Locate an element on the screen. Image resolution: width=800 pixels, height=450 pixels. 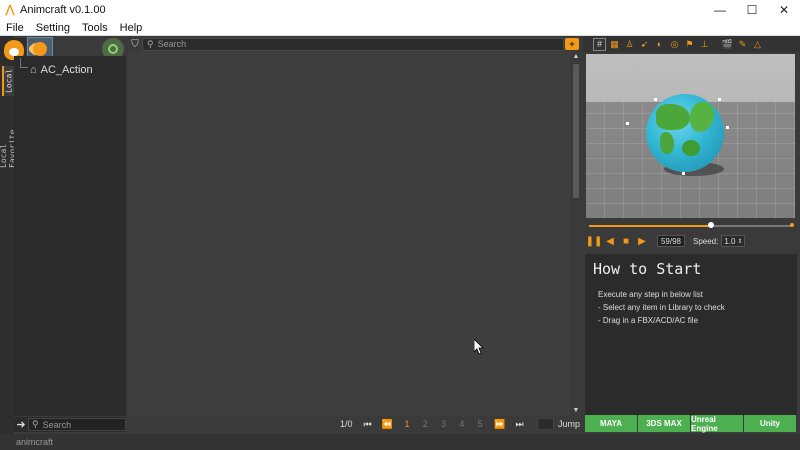
tree-item-ac-action: ⌂ AC_Action is located at coordinates (56, 70).